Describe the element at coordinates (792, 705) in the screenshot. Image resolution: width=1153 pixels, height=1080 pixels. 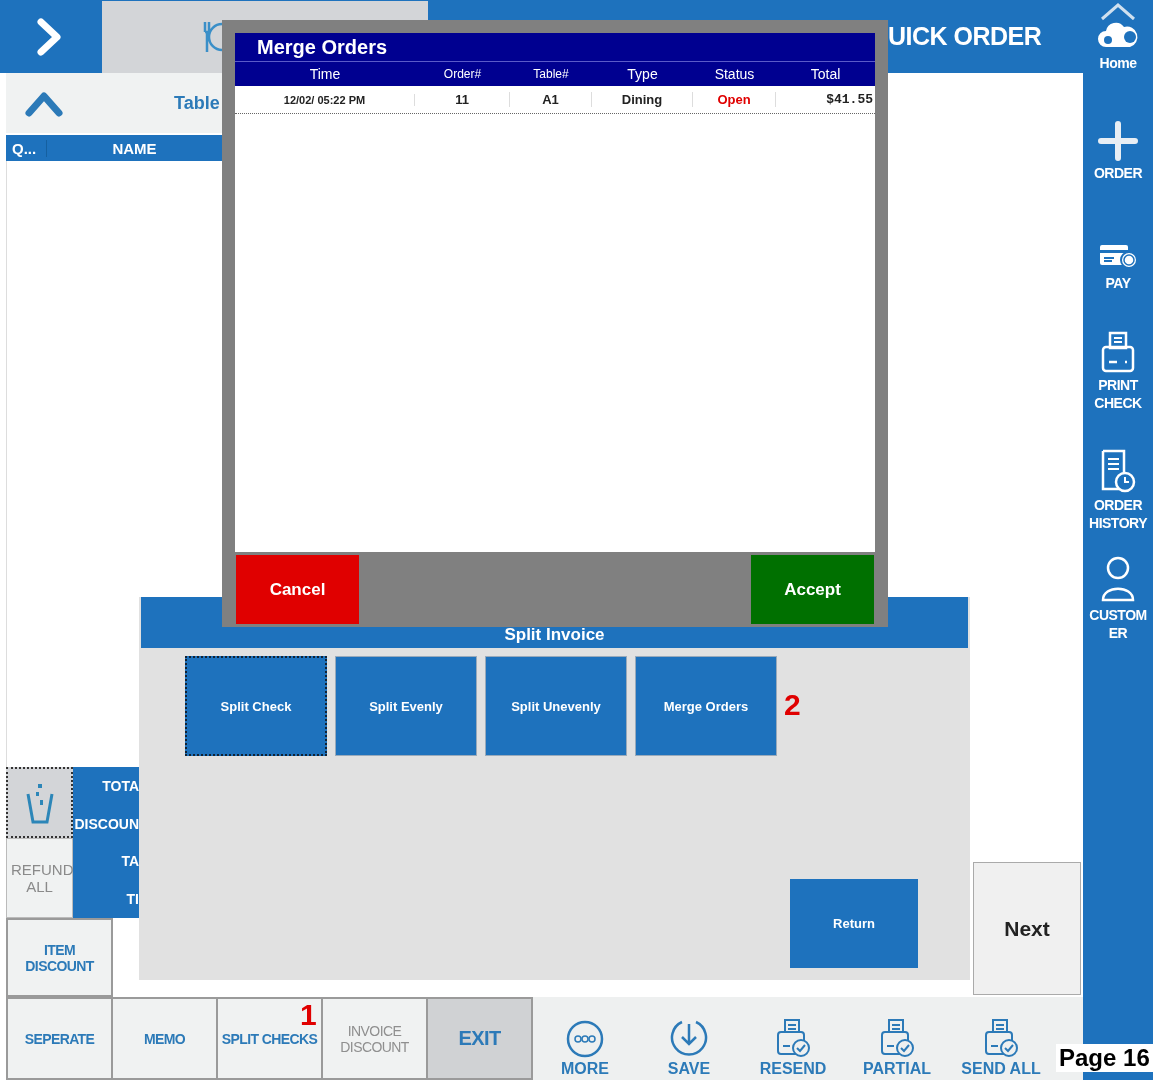
I see `step-number: 2` at that location.